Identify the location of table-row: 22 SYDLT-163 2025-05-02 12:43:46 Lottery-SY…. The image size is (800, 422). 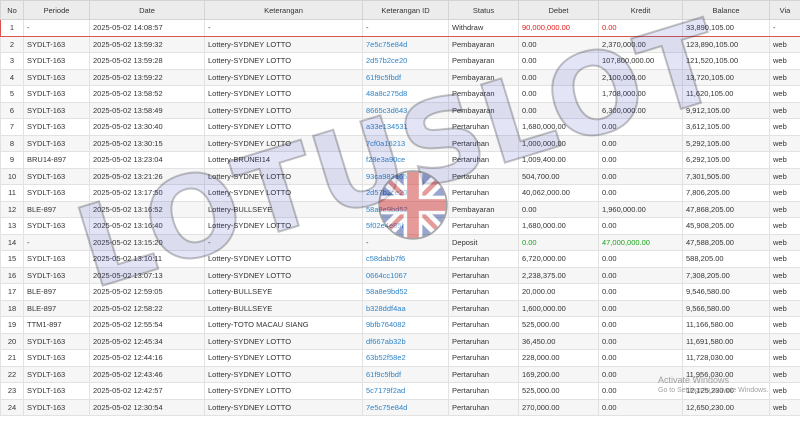
(400, 374).